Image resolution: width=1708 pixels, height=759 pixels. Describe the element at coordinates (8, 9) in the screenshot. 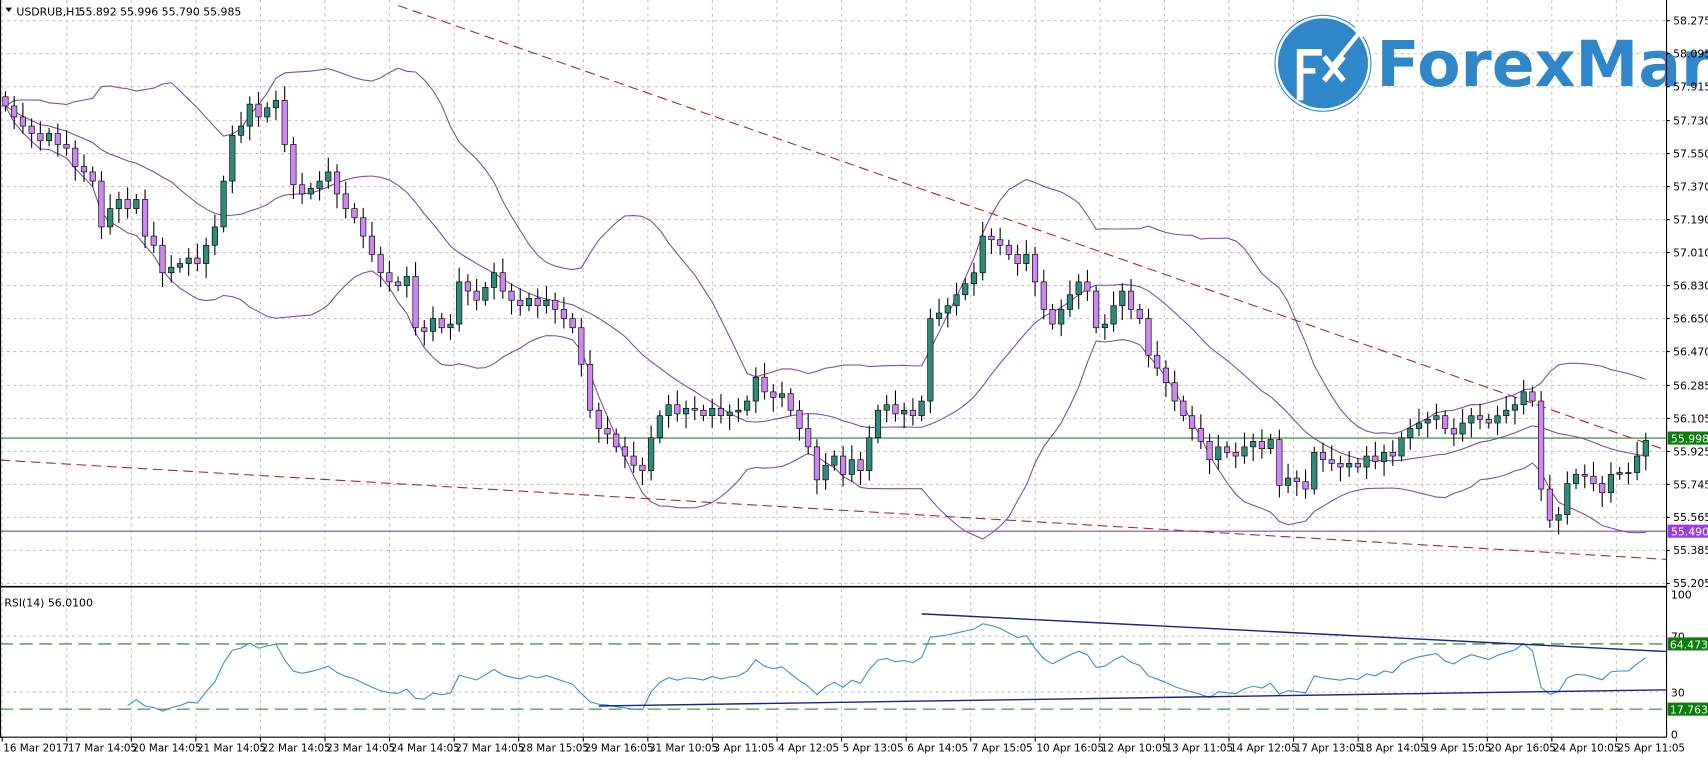

I see `triangle-down-icon` at that location.